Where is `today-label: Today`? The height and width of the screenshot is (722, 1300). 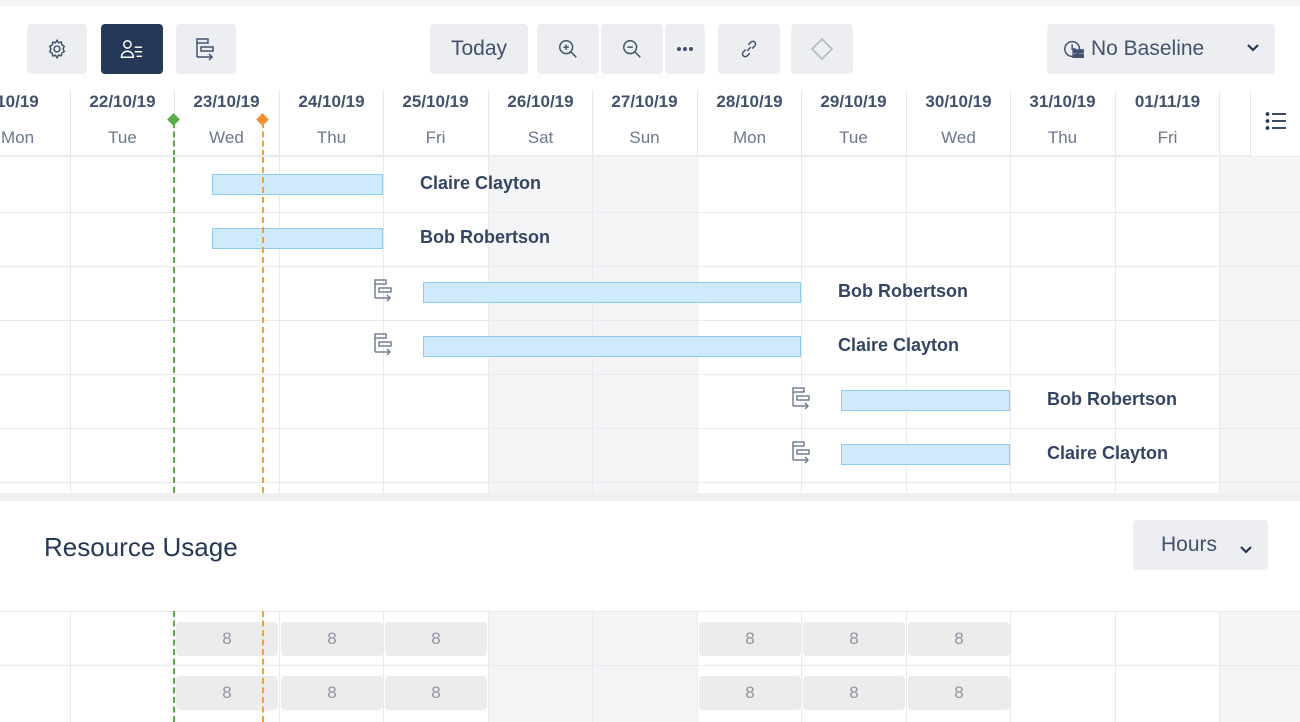
today-label: Today is located at coordinates (479, 48).